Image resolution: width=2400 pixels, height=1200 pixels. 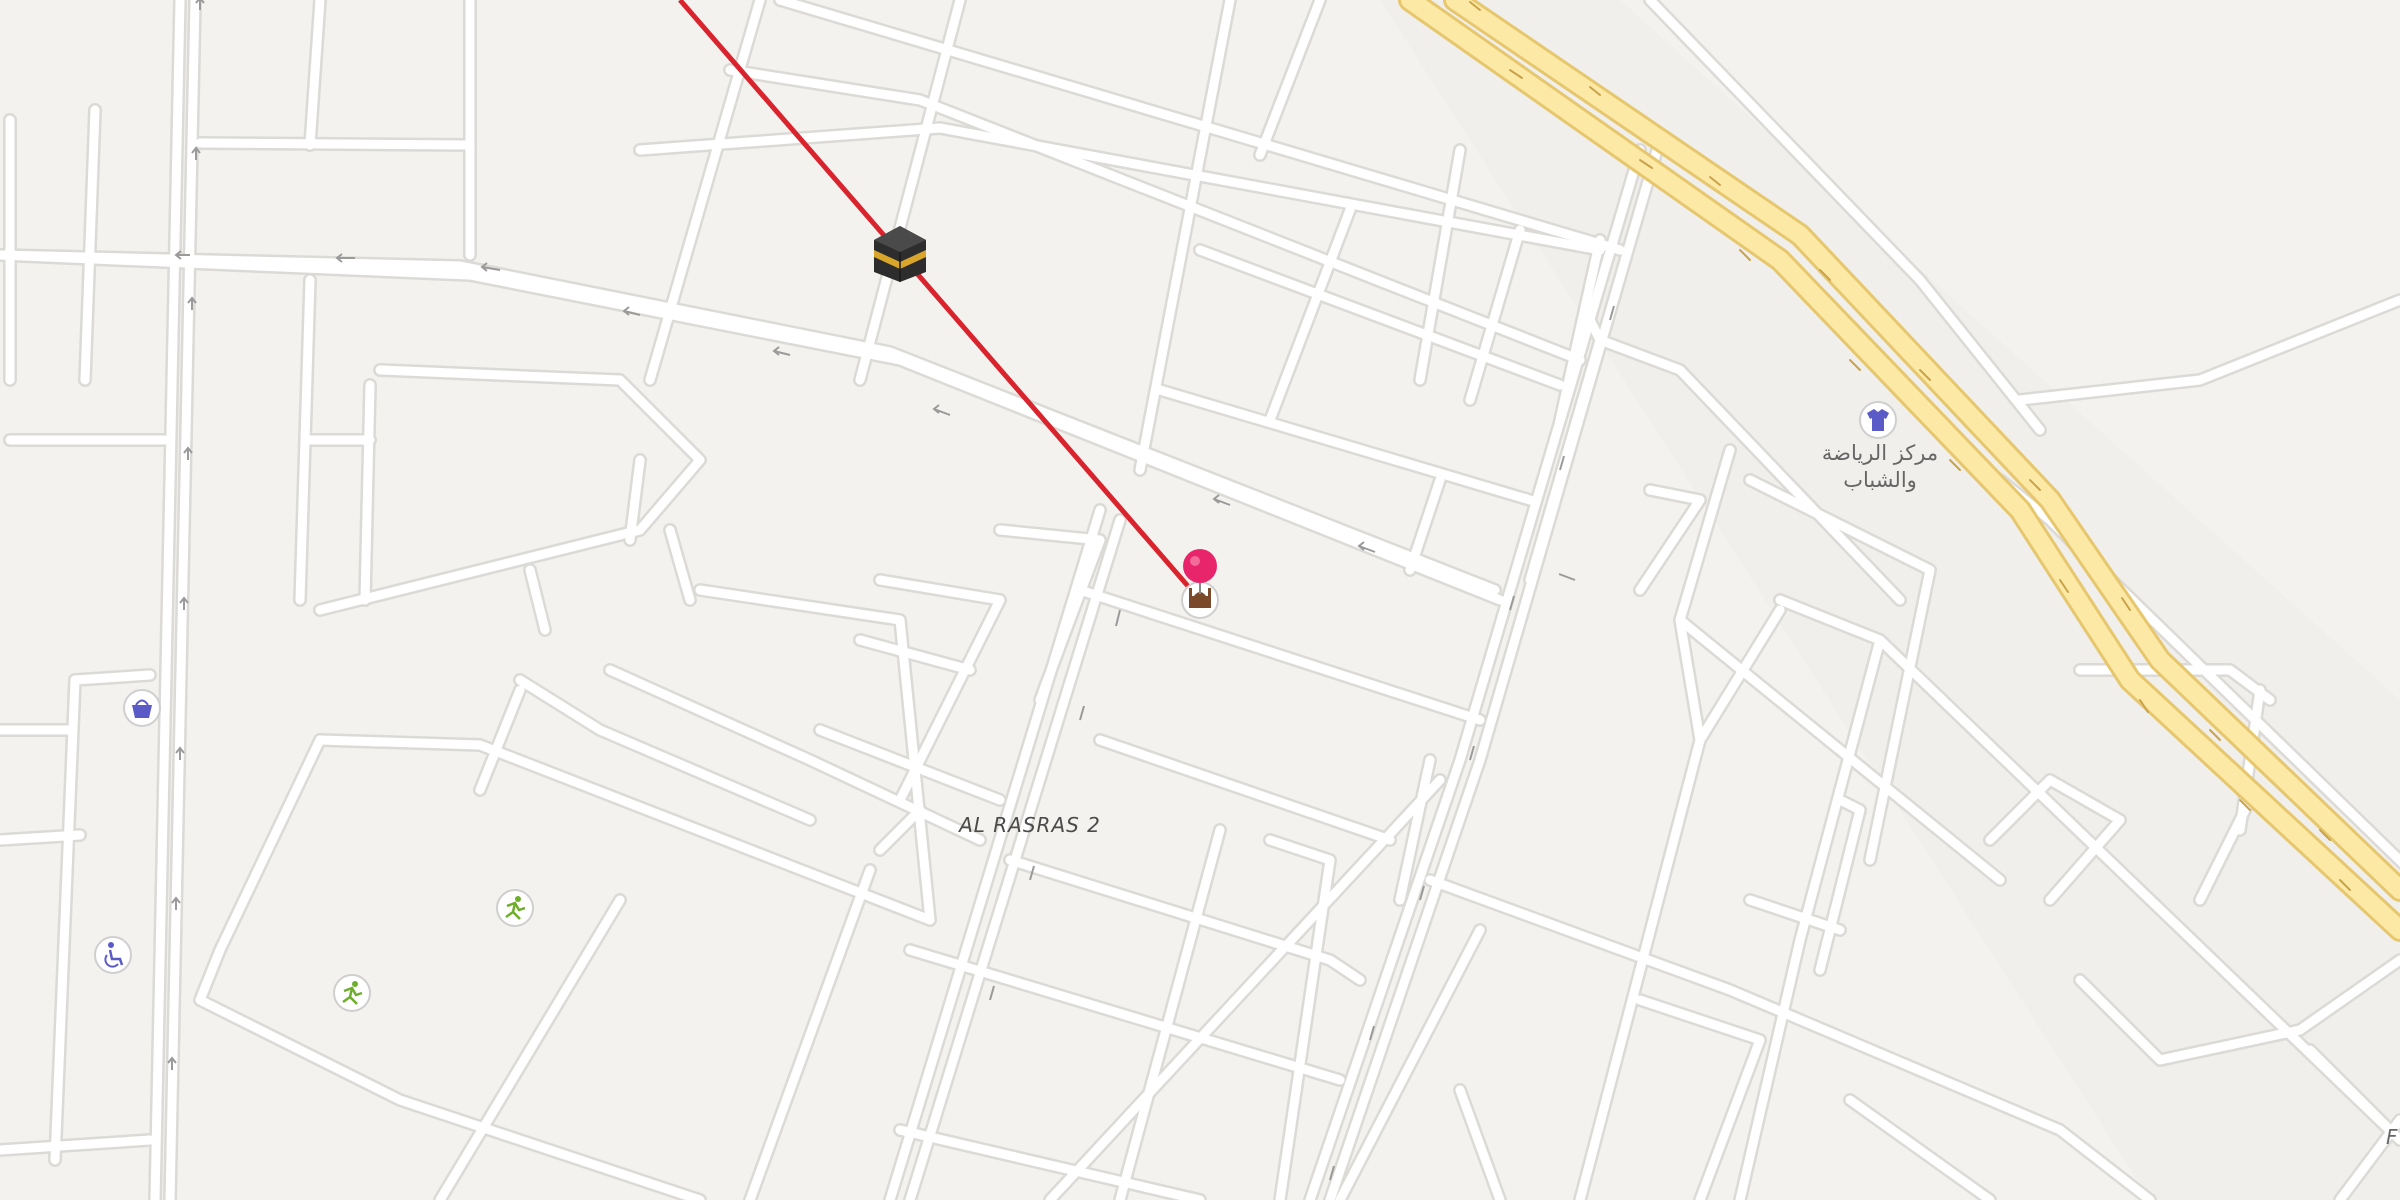 What do you see at coordinates (1878, 420) in the screenshot?
I see `clothing-store-icon` at bounding box center [1878, 420].